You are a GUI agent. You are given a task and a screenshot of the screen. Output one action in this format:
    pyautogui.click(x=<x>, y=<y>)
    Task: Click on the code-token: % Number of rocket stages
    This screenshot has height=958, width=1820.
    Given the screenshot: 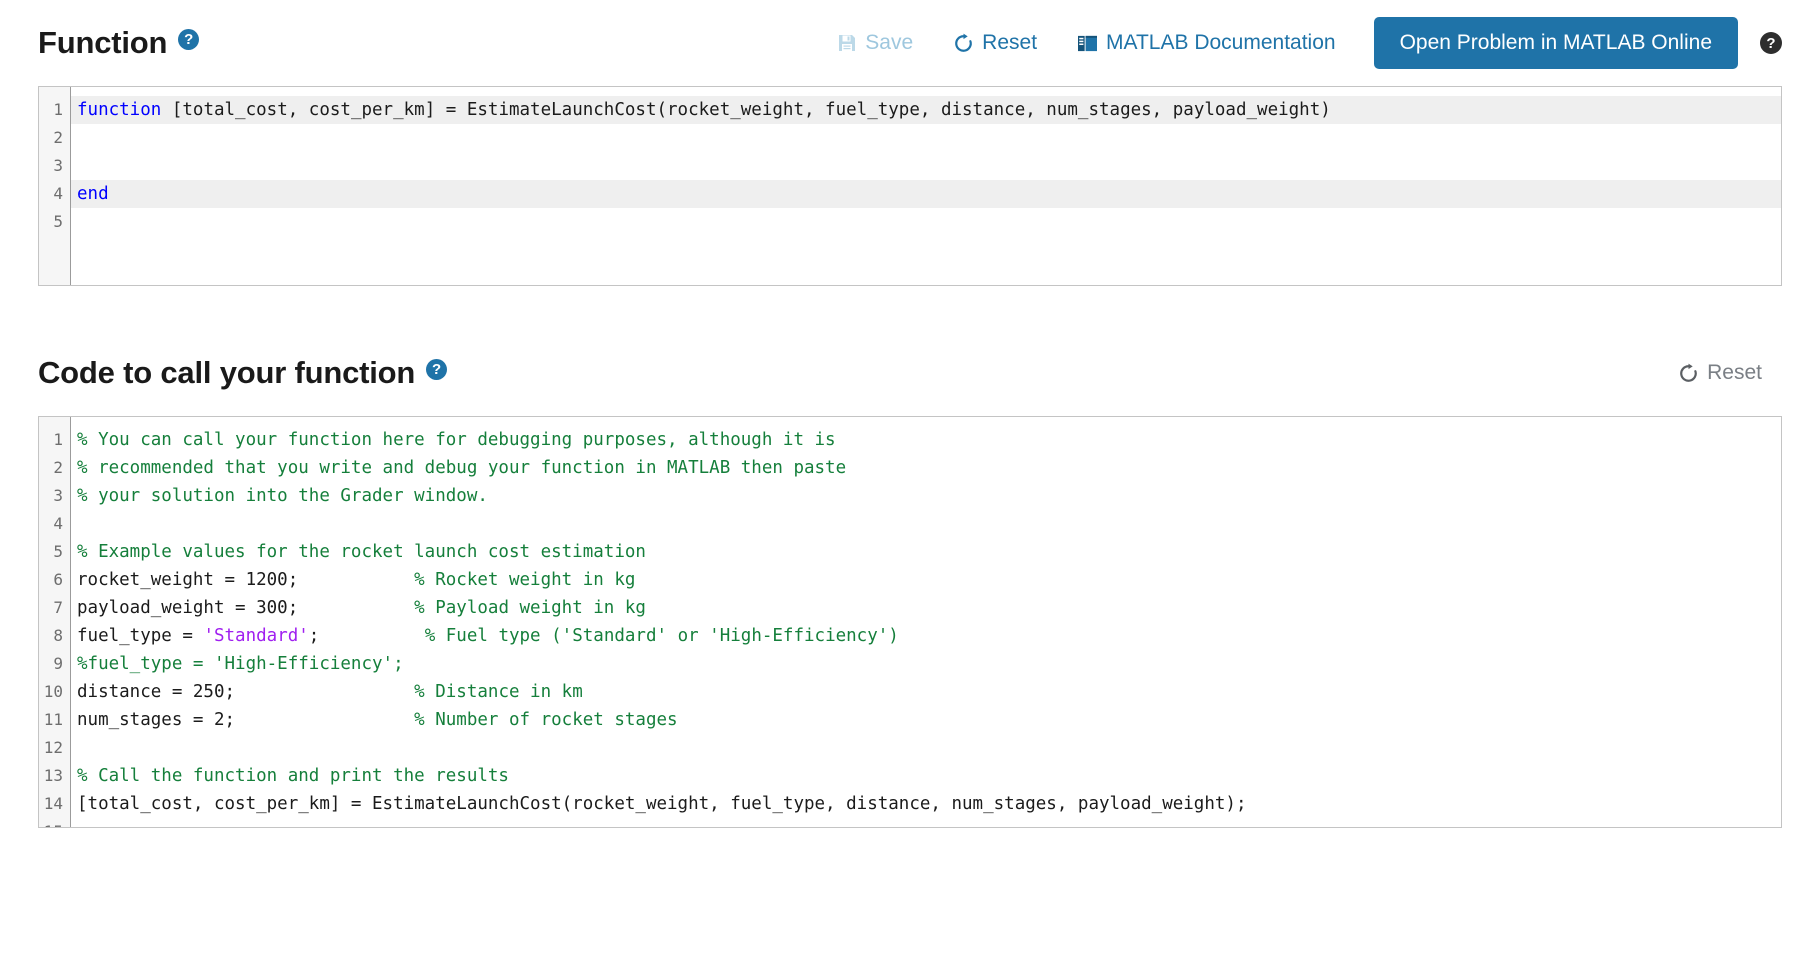 What is the action you would take?
    pyautogui.click(x=546, y=720)
    